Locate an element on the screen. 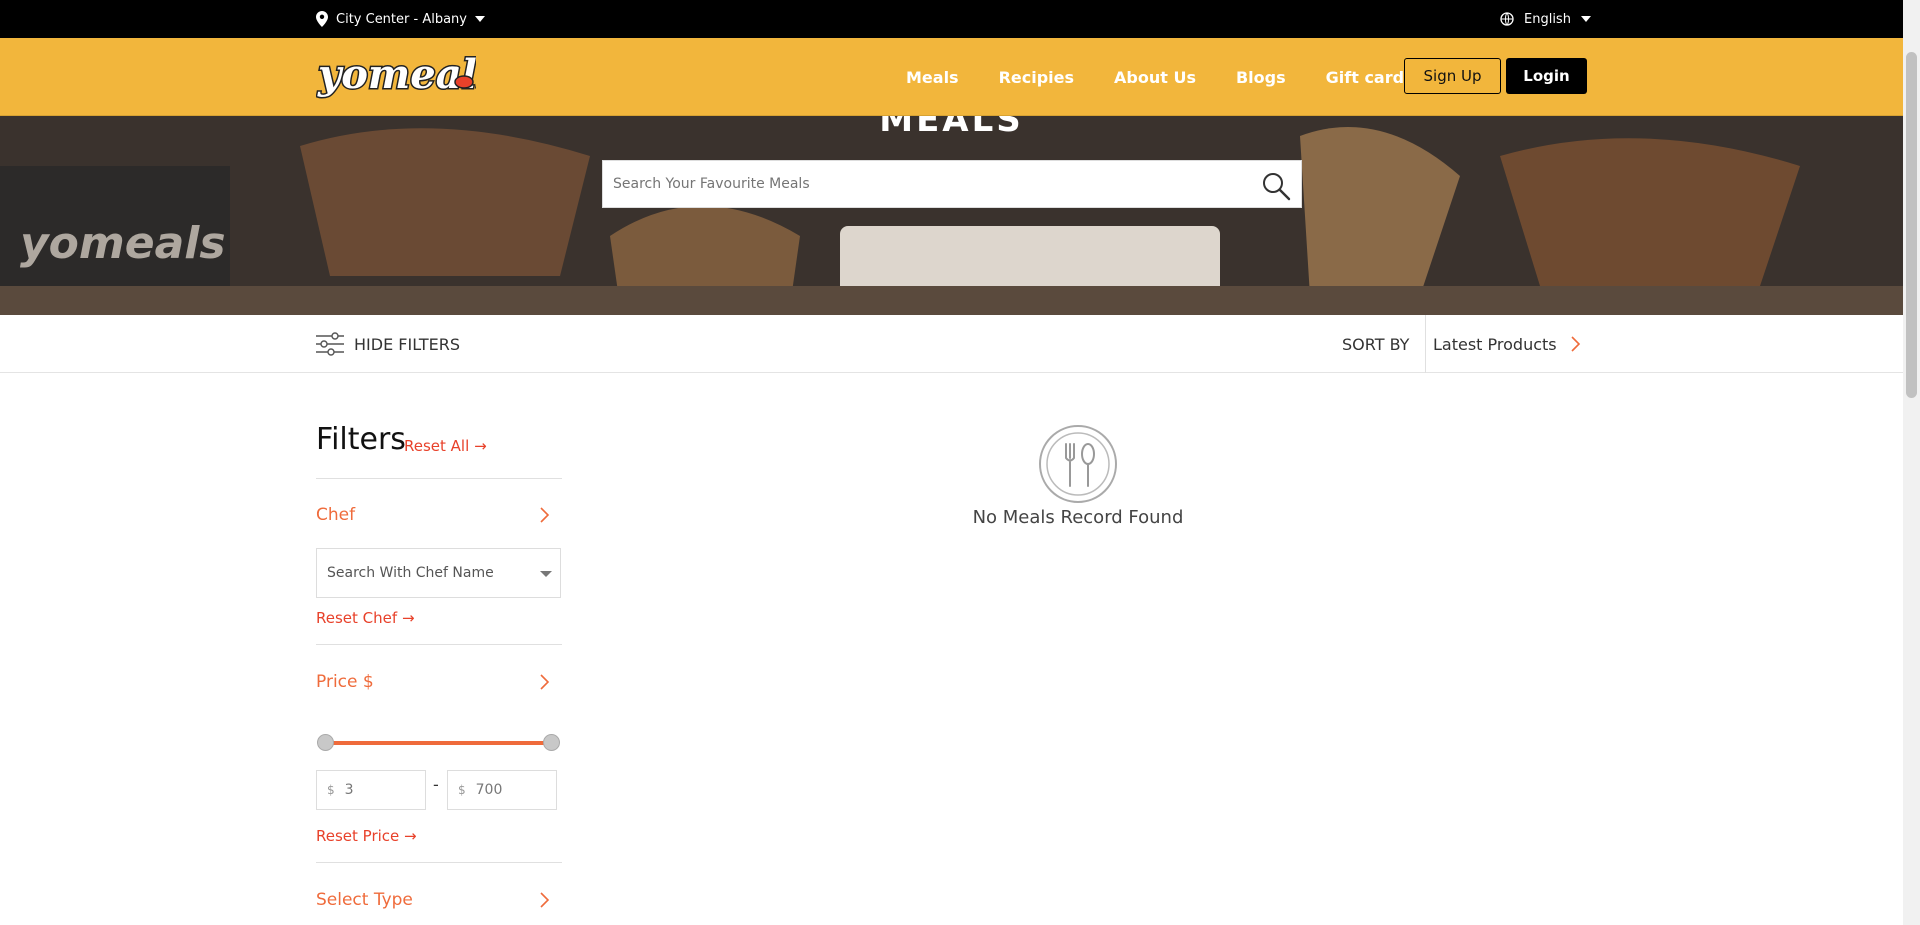  meal-search-bar is located at coordinates (952, 184).